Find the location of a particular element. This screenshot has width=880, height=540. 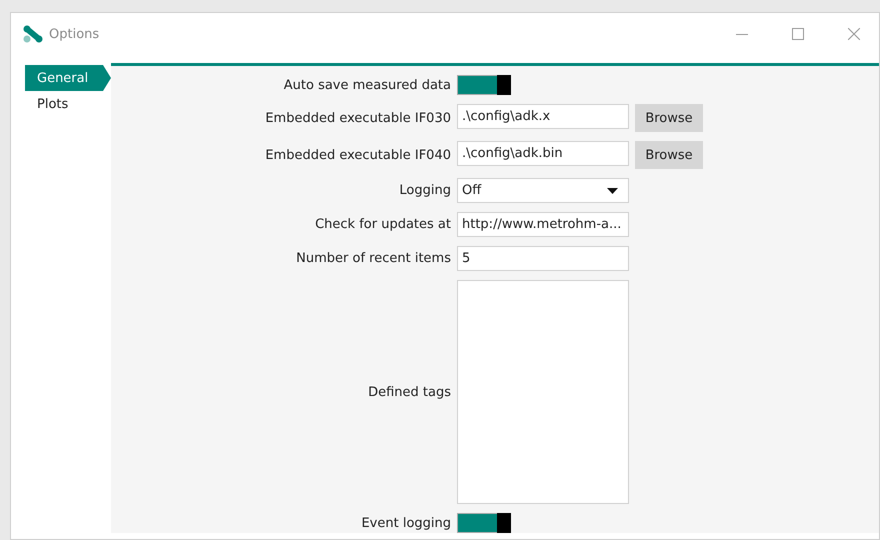

app-logo-icon is located at coordinates (33, 34).